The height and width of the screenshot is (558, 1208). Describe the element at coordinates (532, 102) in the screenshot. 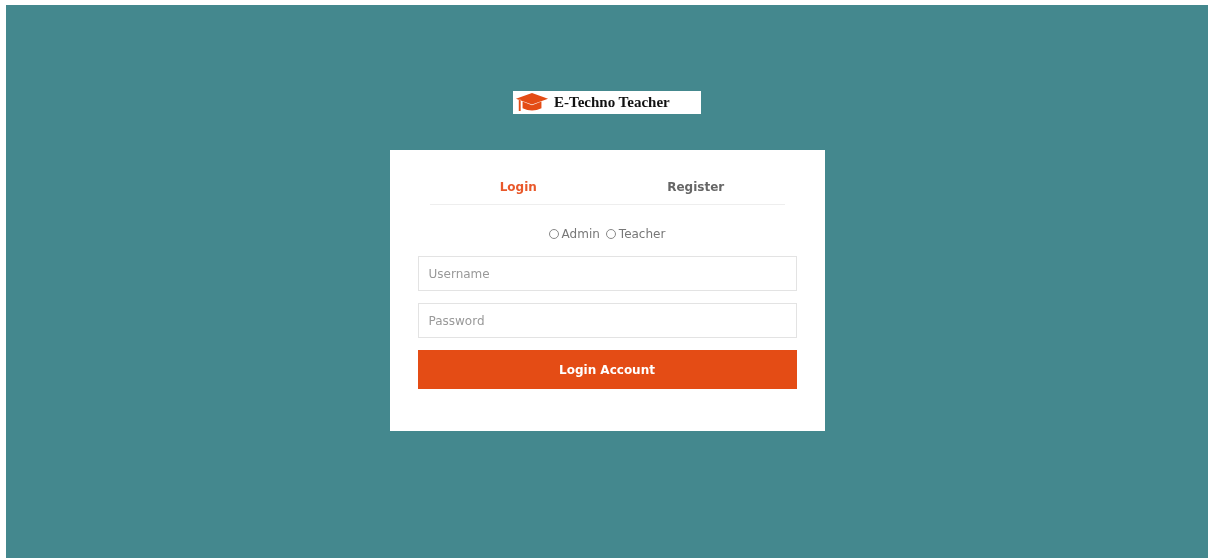

I see `graduation-cap-icon` at that location.